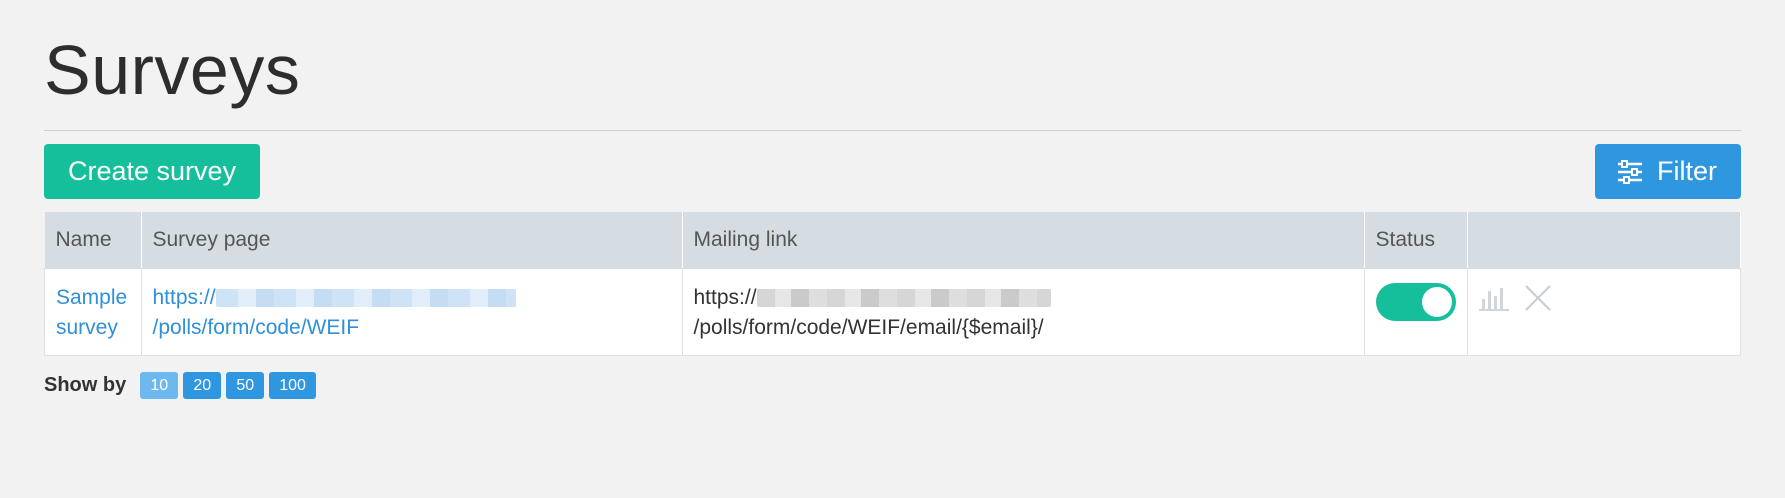 The height and width of the screenshot is (498, 1785). What do you see at coordinates (245, 385) in the screenshot?
I see `page-size-50: 50` at bounding box center [245, 385].